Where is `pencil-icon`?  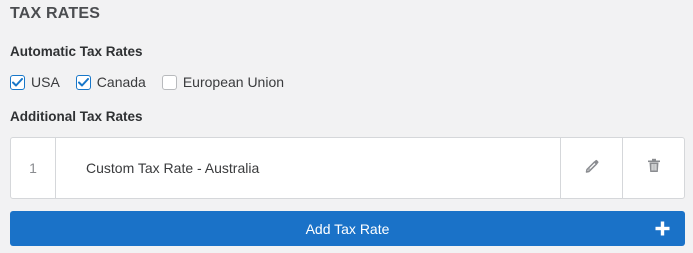 pencil-icon is located at coordinates (592, 168).